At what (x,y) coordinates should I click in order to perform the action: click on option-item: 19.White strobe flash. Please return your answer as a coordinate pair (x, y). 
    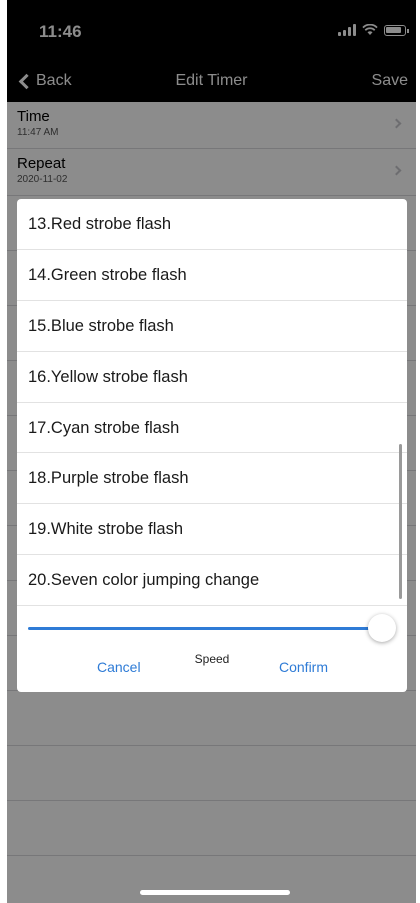
    Looking at the image, I should click on (212, 530).